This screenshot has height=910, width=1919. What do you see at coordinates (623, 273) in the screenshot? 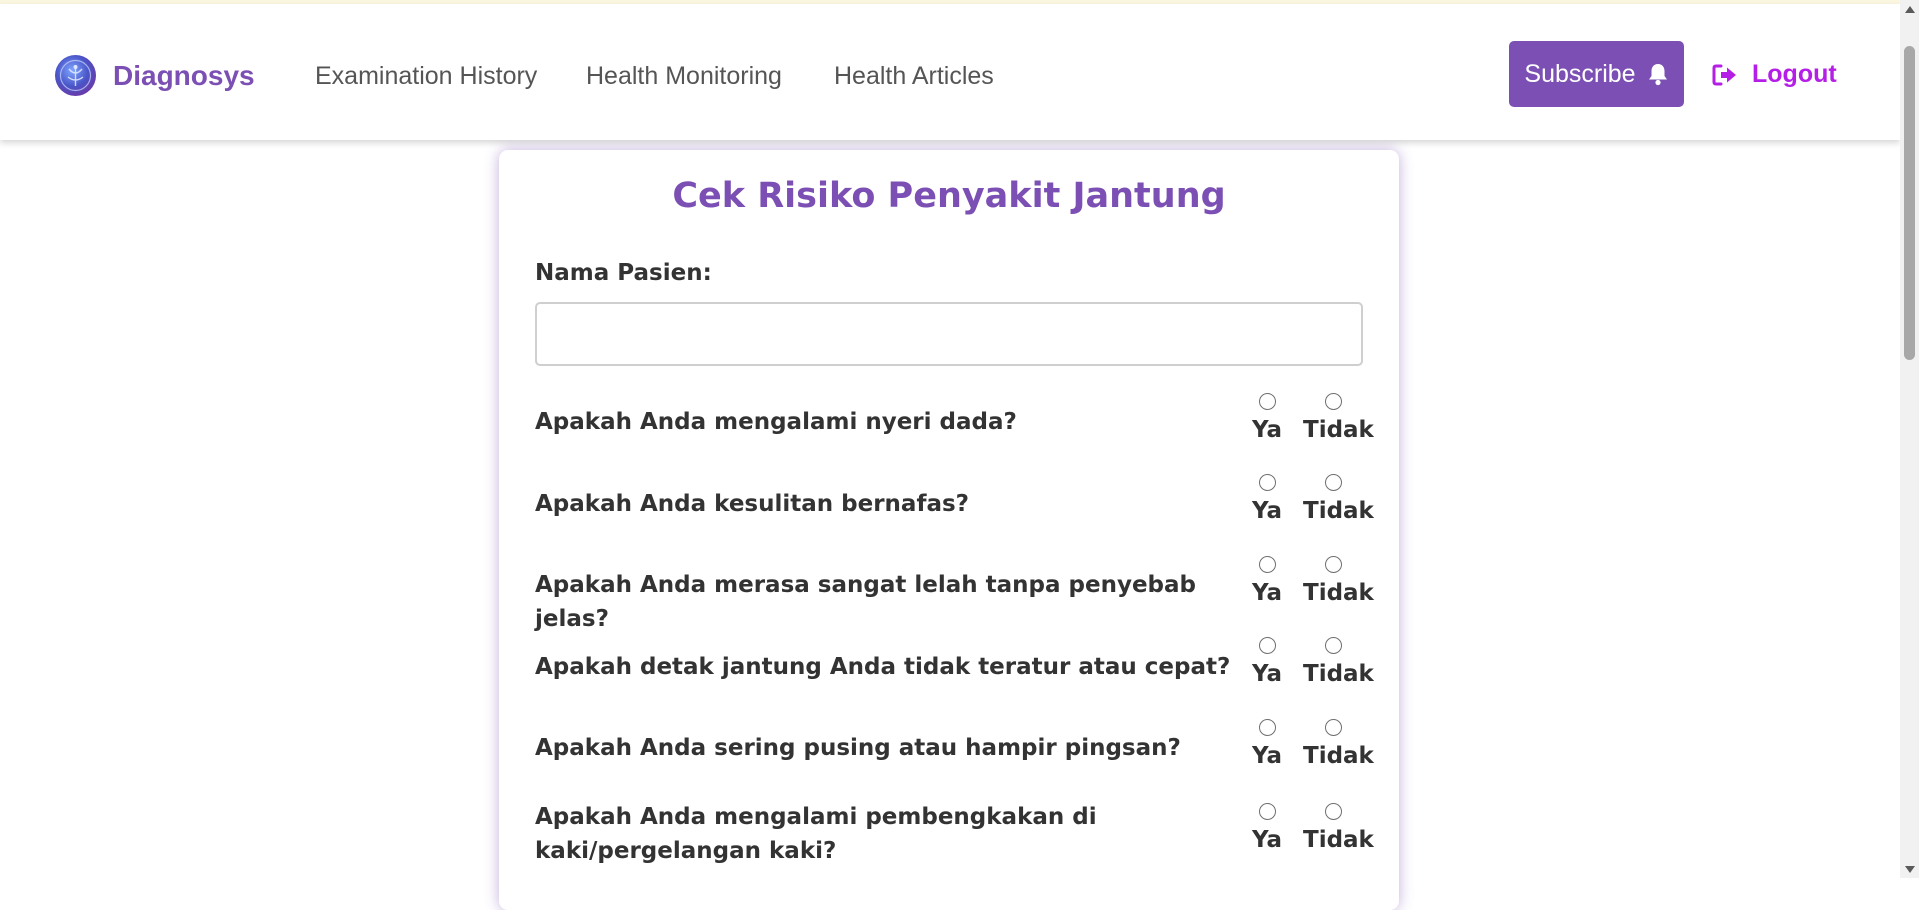
I see `patient-name-label: Nama Pasien:` at bounding box center [623, 273].